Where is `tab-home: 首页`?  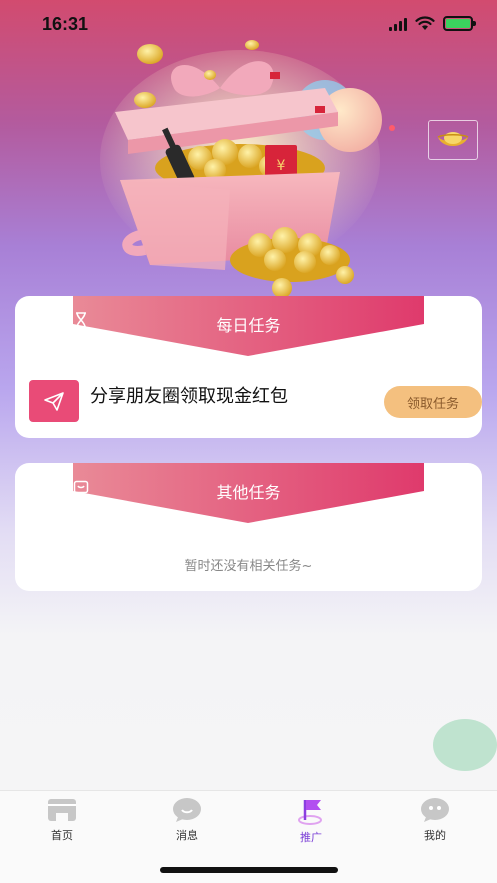
tab-home: 首页 is located at coordinates (62, 820).